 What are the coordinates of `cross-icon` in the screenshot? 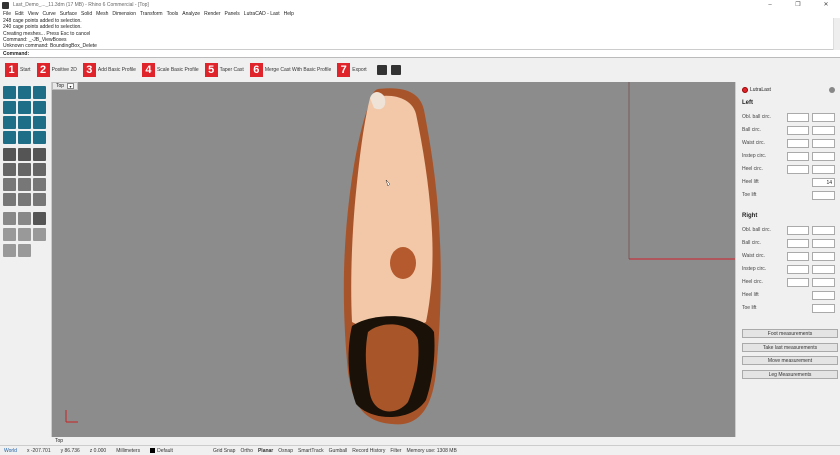 It's located at (39, 154).